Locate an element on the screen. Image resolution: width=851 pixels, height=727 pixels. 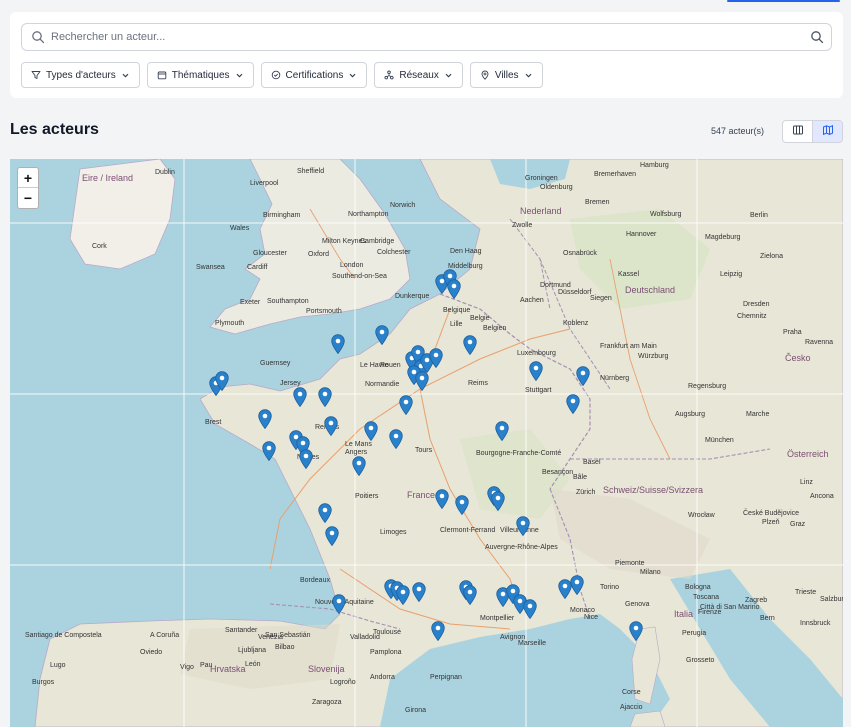
map-label: Bourgogne-Franche-Comté is located at coordinates (519, 453).